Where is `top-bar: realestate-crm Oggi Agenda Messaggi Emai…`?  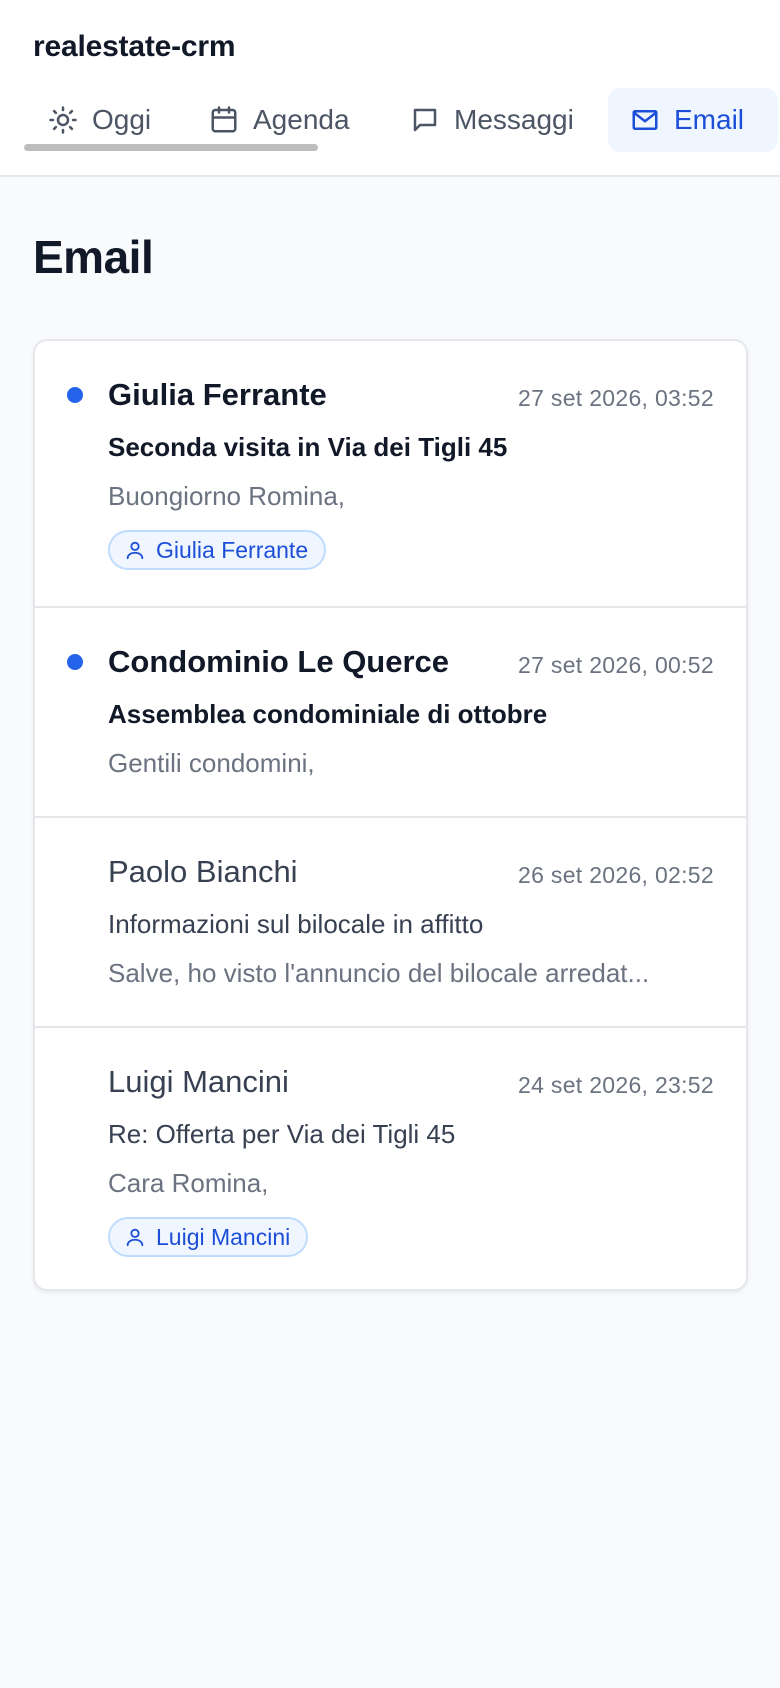 top-bar: realestate-crm Oggi Agenda Messaggi Emai… is located at coordinates (390, 88).